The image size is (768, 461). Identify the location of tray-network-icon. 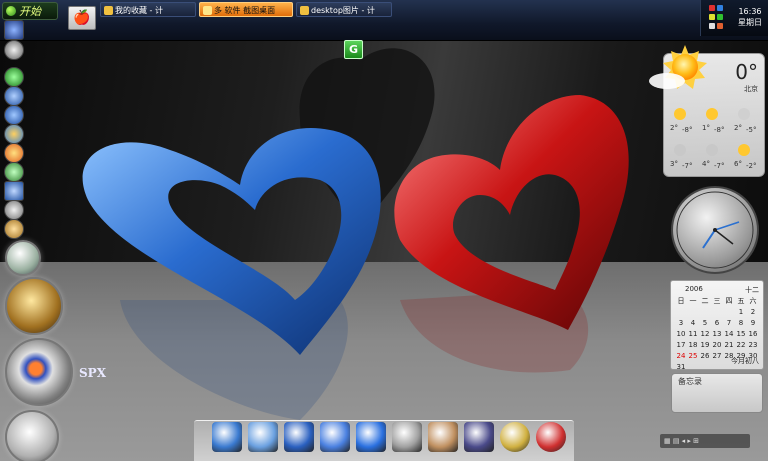
(720, 8).